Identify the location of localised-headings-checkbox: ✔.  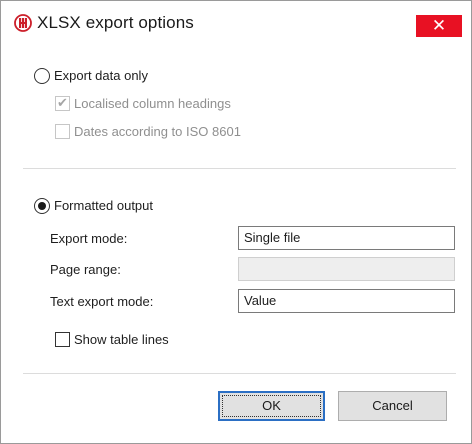
(62, 103).